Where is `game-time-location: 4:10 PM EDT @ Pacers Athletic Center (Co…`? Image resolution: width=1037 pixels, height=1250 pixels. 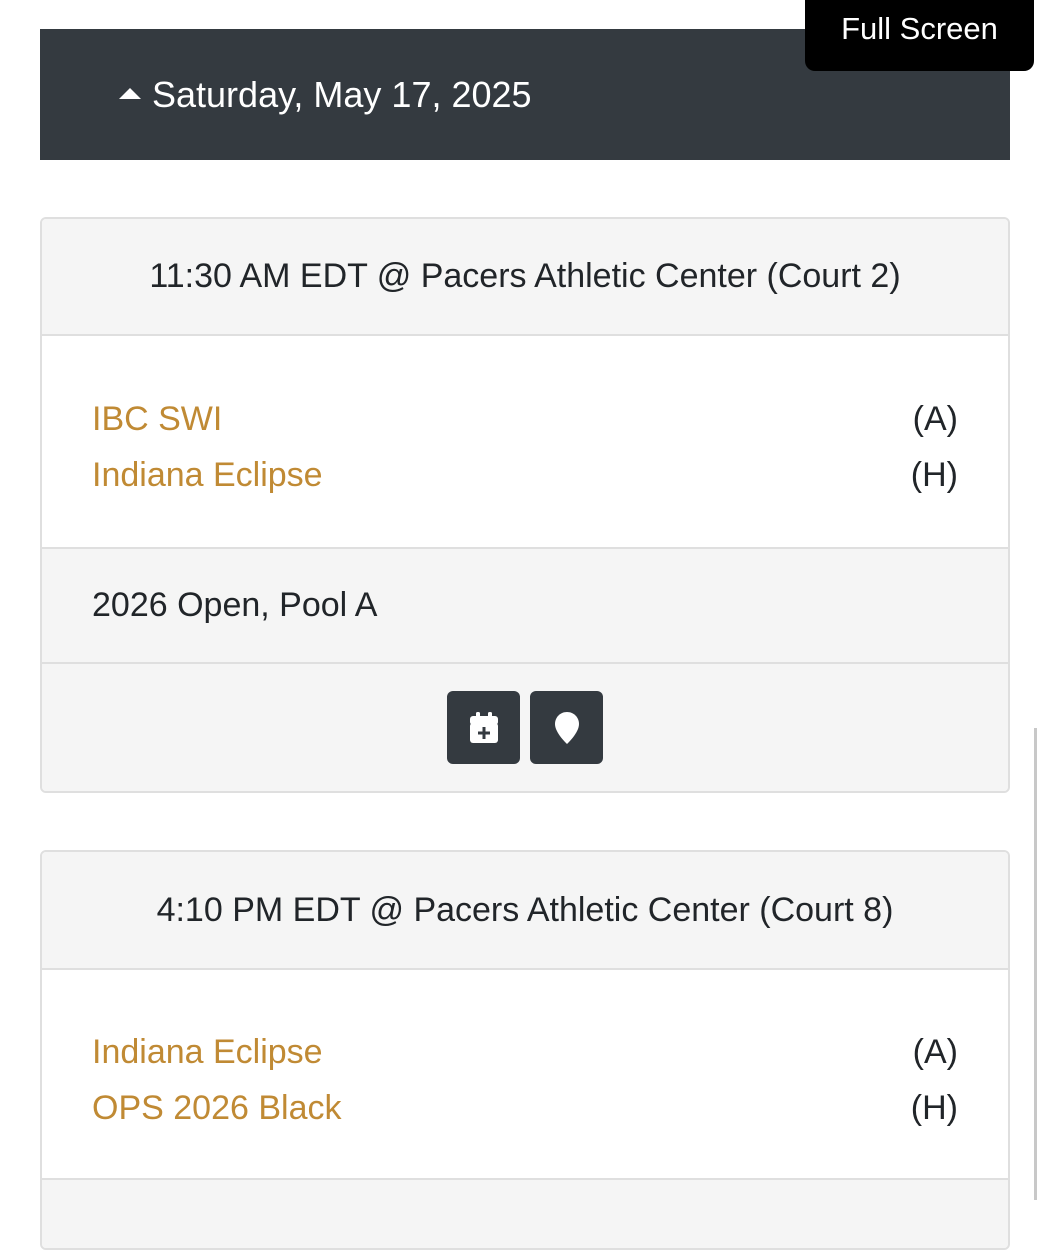
game-time-location: 4:10 PM EDT @ Pacers Athletic Center (Co… is located at coordinates (525, 911).